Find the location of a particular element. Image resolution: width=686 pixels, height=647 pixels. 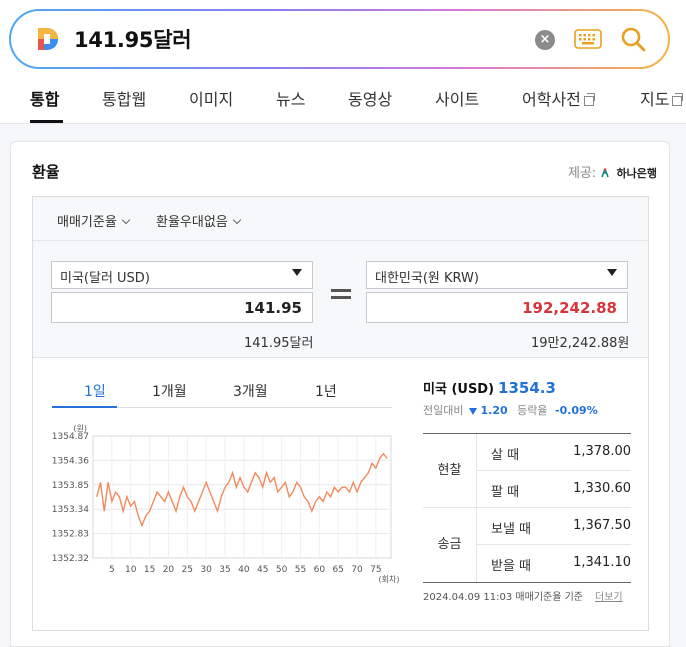

to-currency-select: 대한민국(원 KRW) is located at coordinates (497, 275).